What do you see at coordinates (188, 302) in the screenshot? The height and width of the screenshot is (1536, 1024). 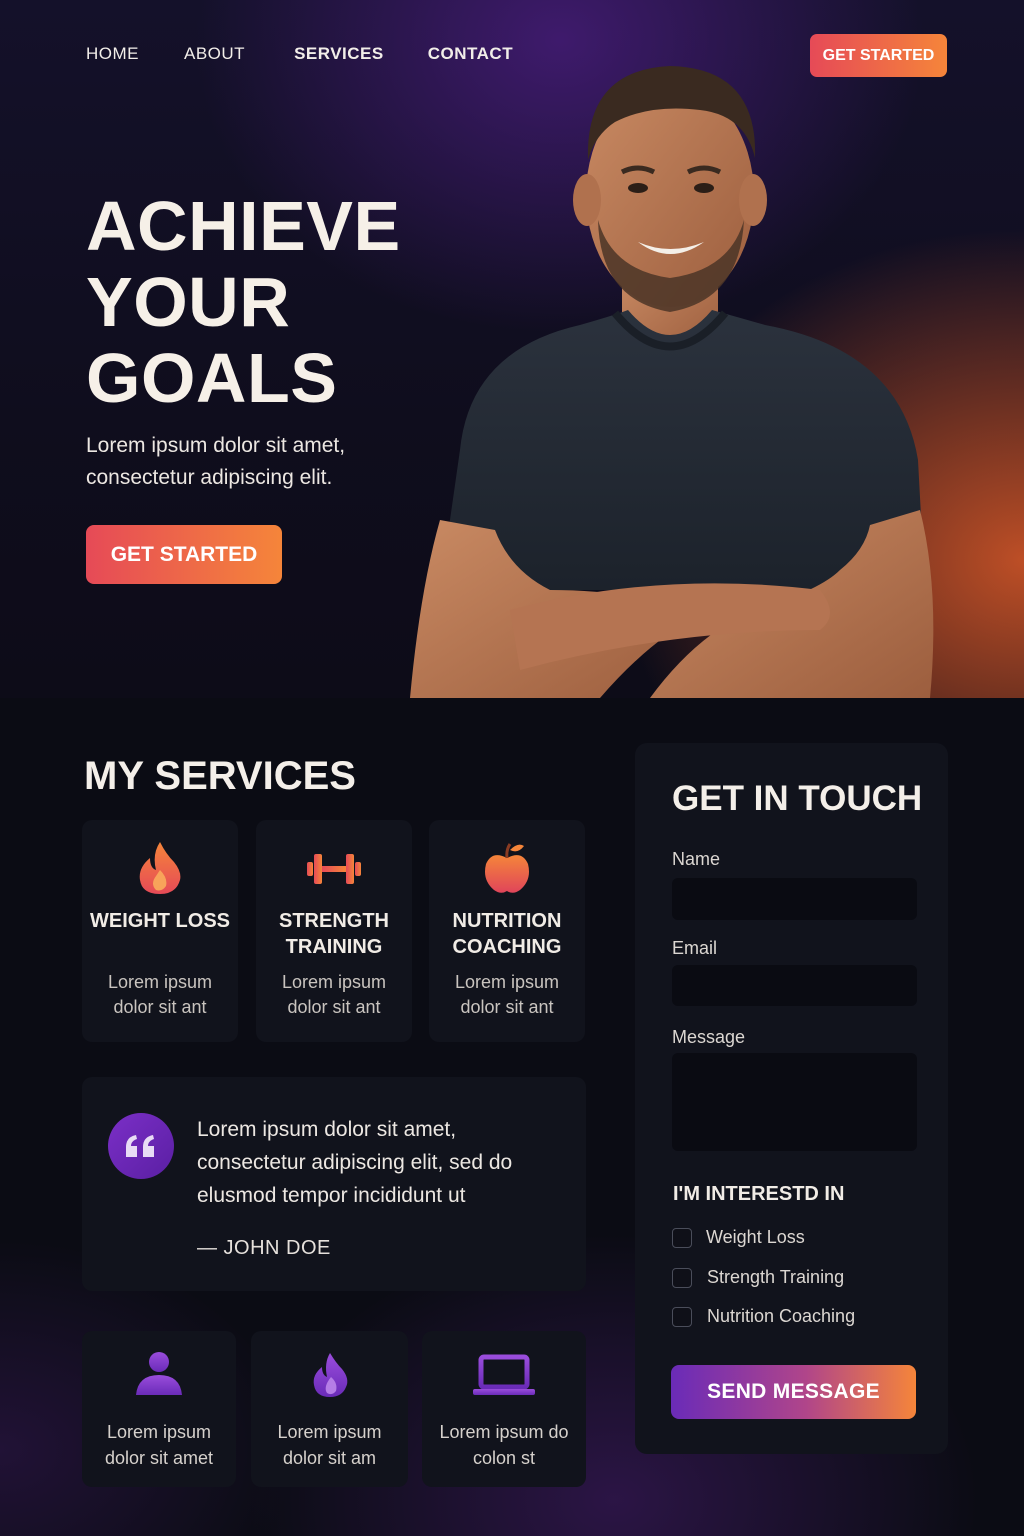 I see `hero-title-line: YOUR` at bounding box center [188, 302].